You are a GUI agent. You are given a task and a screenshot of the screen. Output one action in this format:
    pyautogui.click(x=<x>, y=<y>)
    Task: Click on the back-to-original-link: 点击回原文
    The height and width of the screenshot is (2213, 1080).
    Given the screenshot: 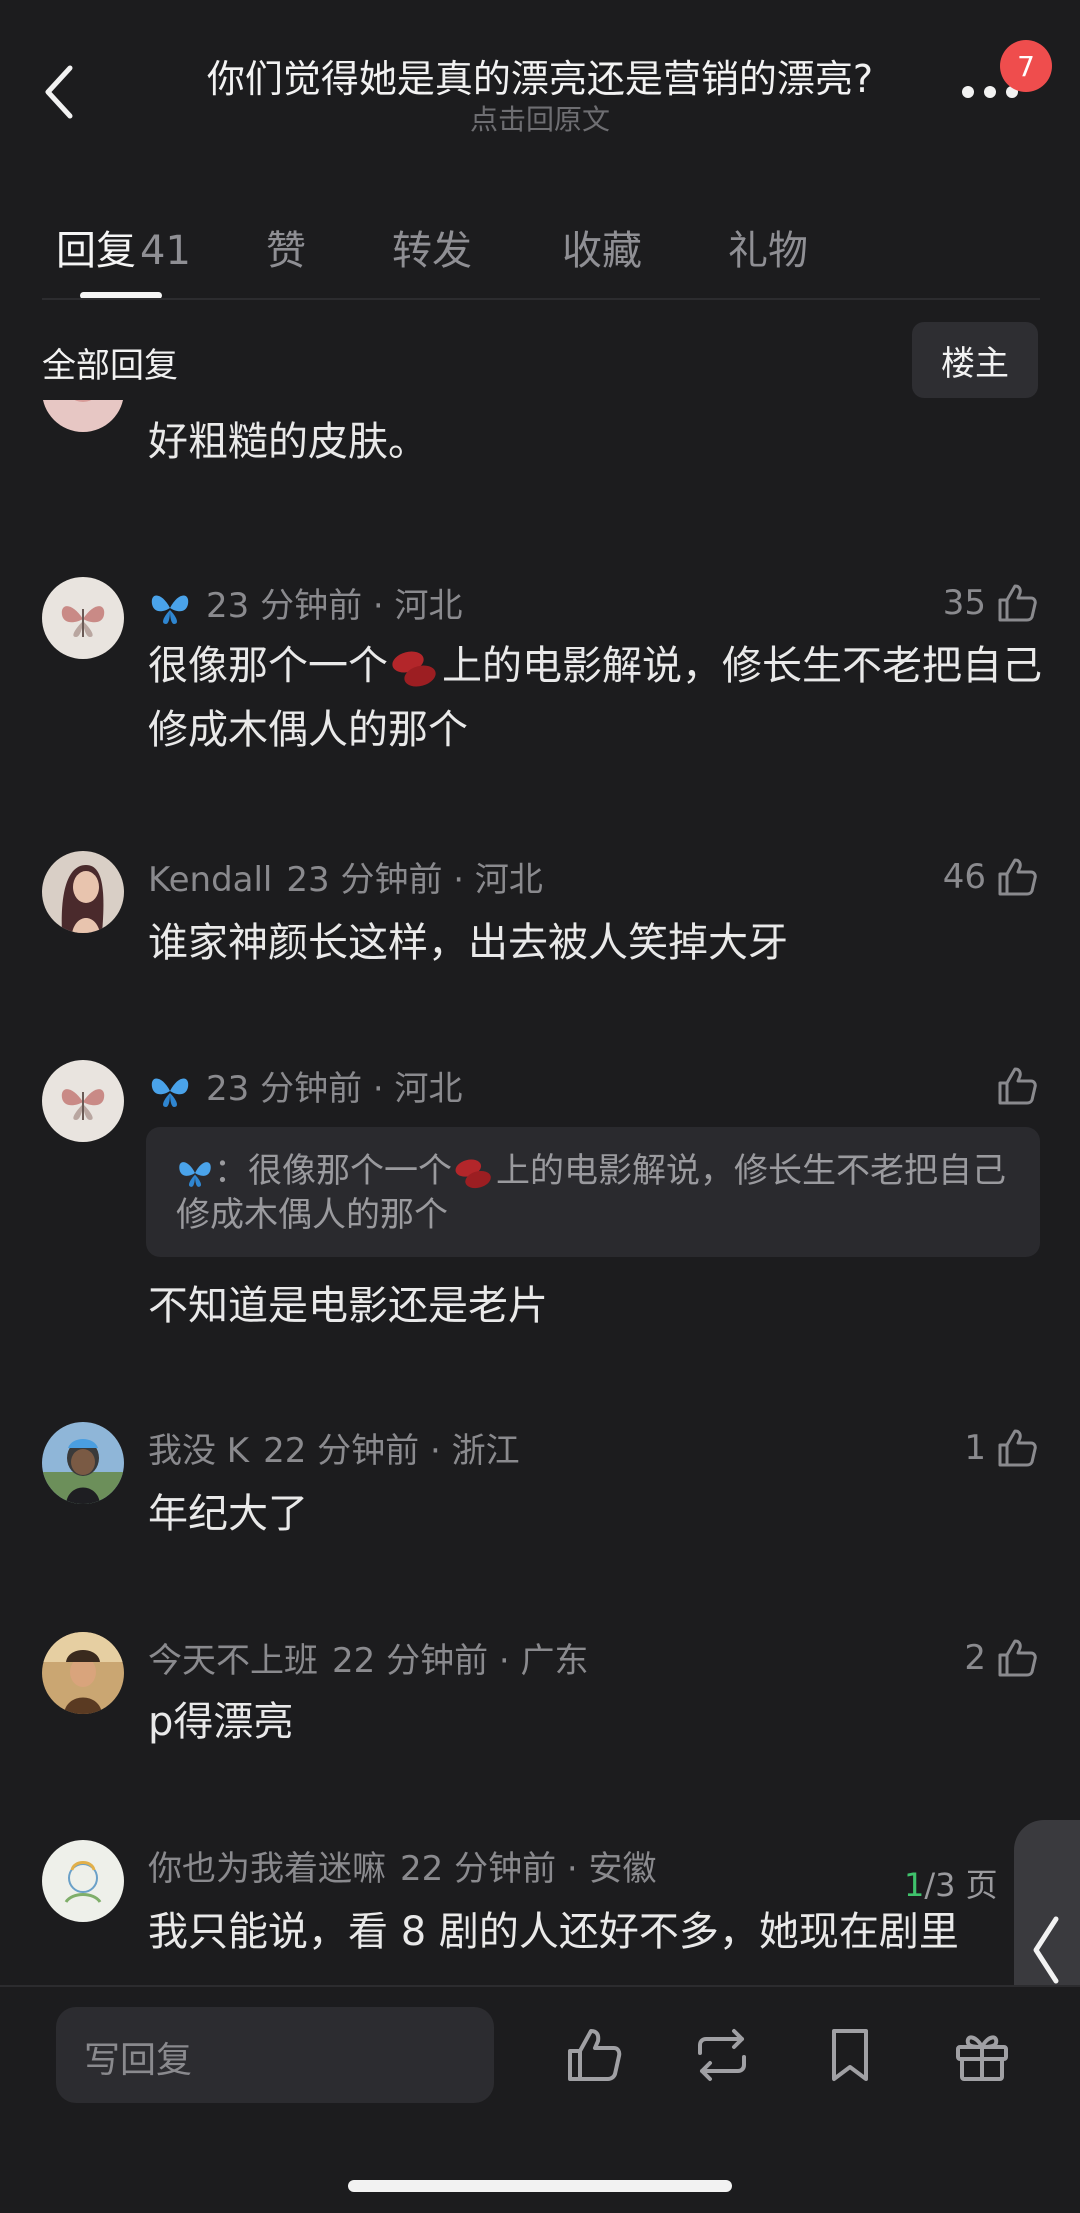 What is the action you would take?
    pyautogui.click(x=540, y=118)
    